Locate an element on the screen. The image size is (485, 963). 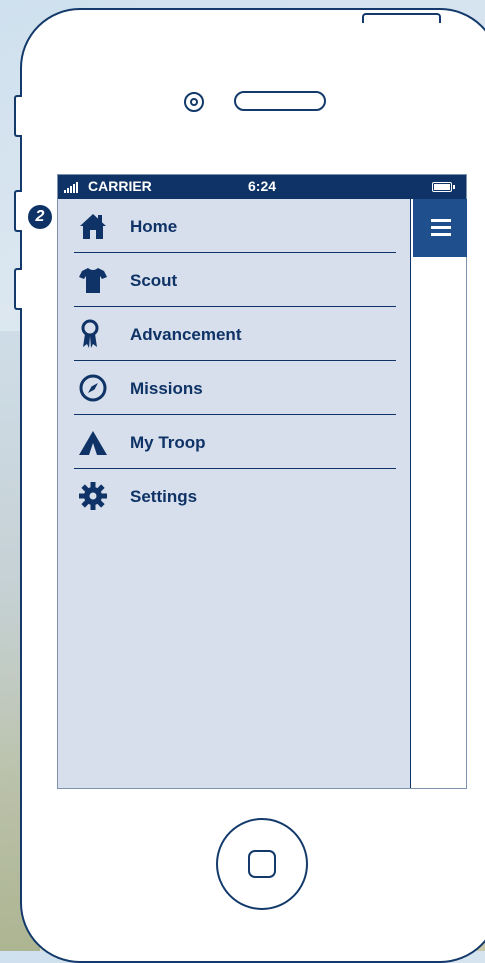
hamburger-menu-button is located at coordinates (440, 228).